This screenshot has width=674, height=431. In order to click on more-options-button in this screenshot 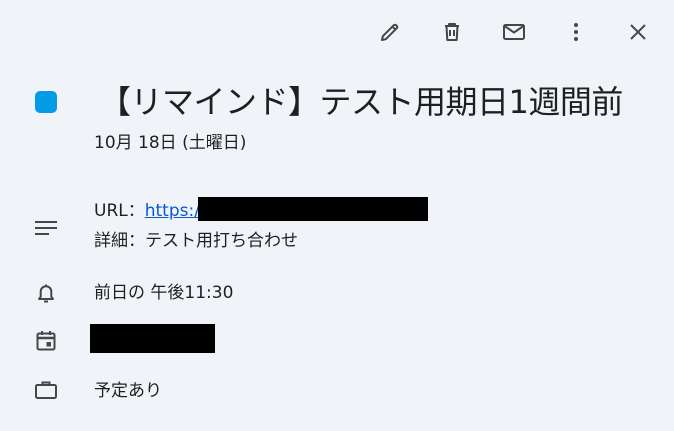, I will do `click(576, 32)`.